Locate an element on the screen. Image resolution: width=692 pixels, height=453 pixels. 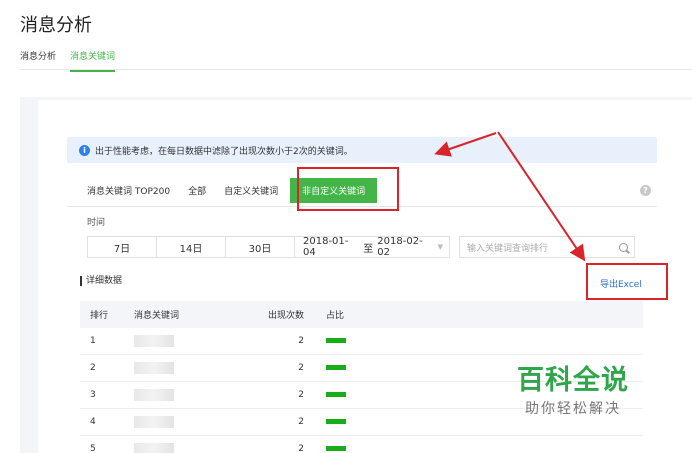
range-7d-button: 7日 is located at coordinates (122, 247).